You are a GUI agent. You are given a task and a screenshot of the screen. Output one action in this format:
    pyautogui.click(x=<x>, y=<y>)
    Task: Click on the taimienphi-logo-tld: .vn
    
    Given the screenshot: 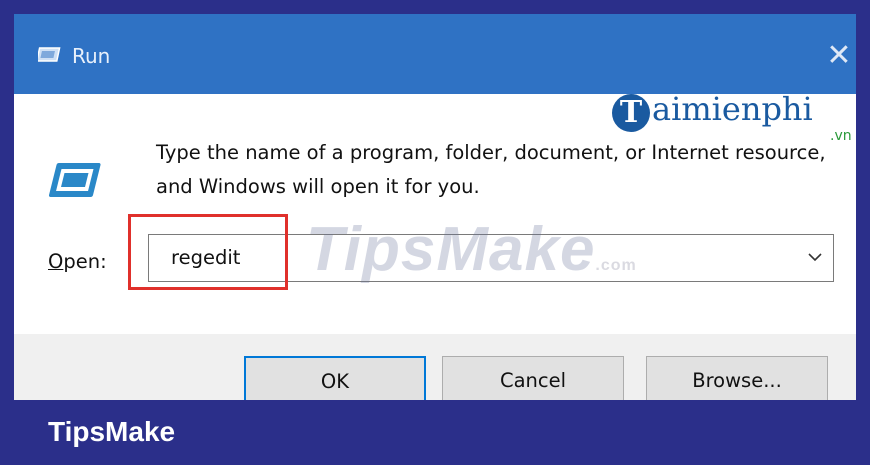 What is the action you would take?
    pyautogui.click(x=841, y=136)
    